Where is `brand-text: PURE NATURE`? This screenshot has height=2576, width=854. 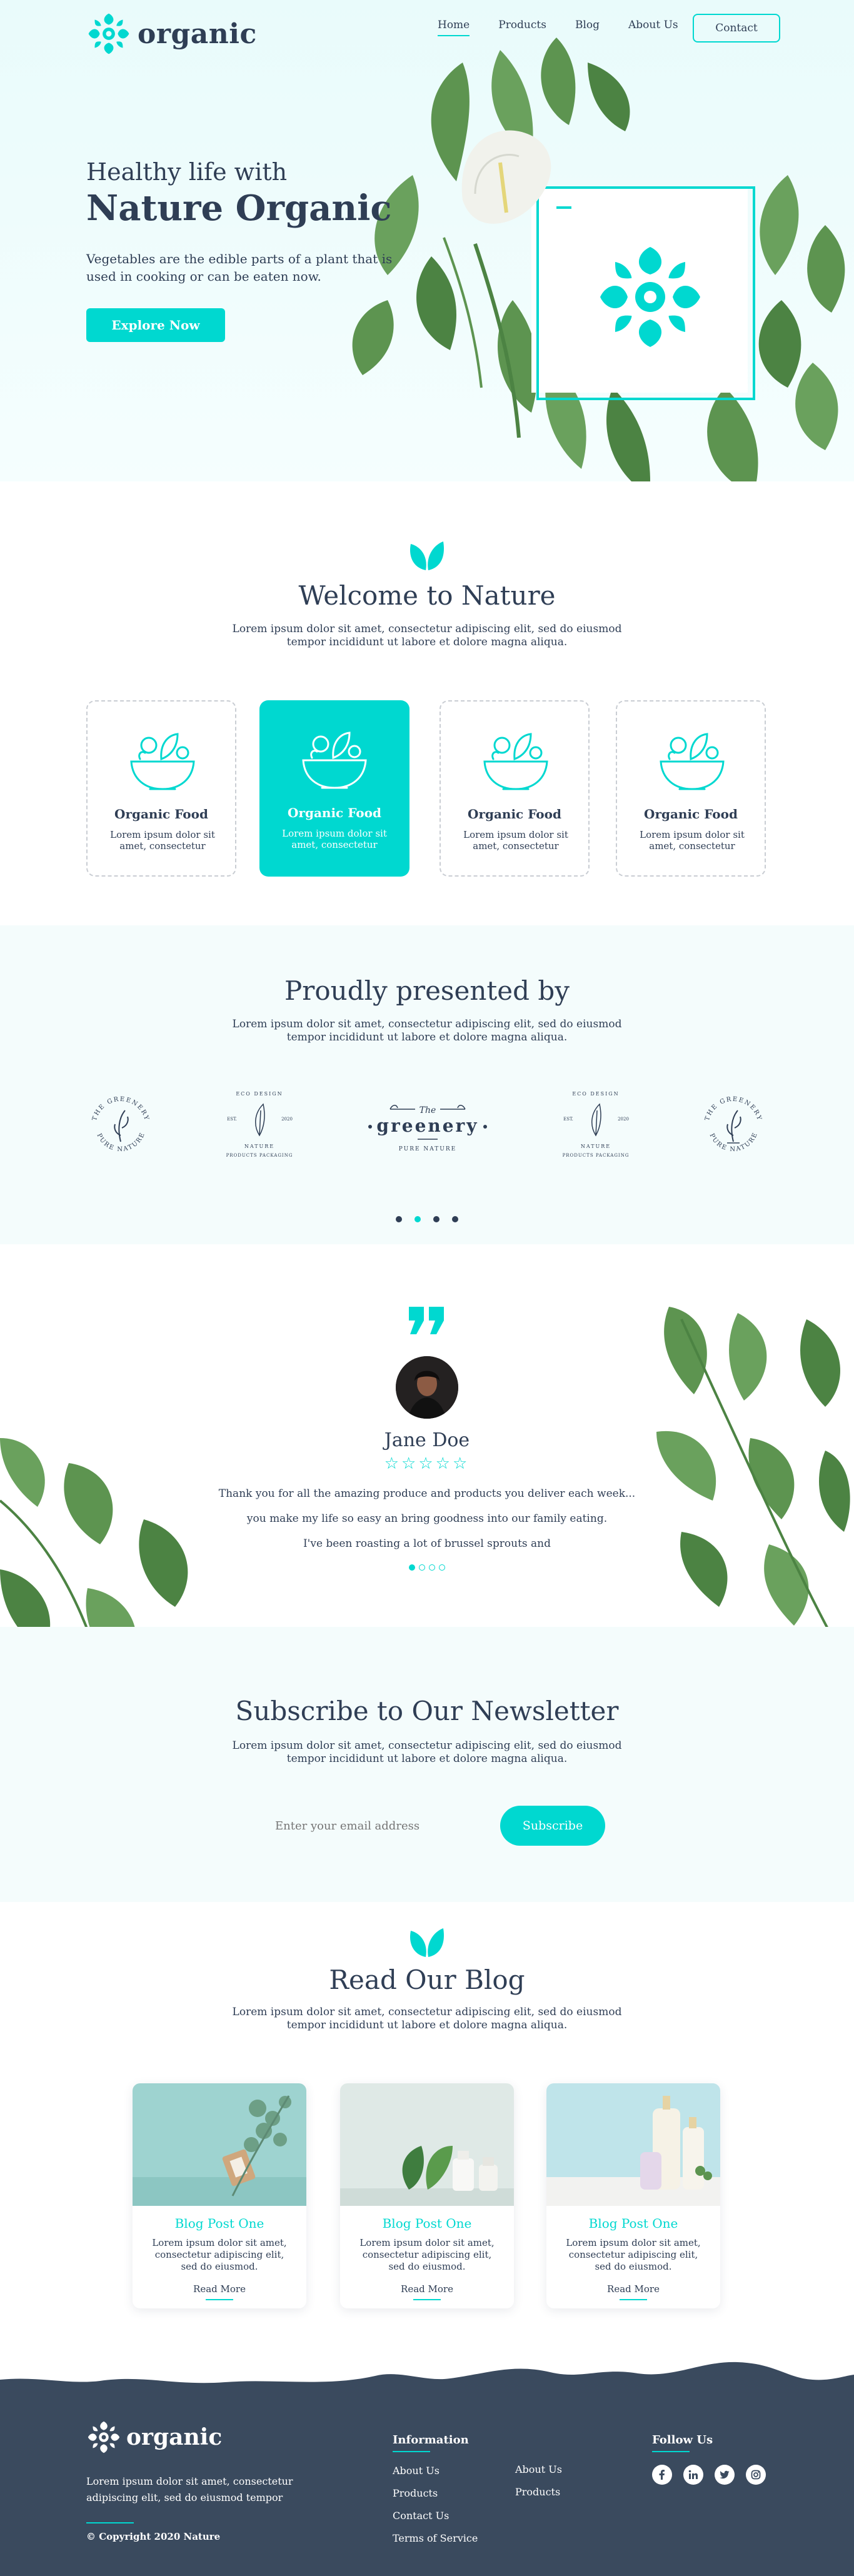
brand-text: PURE NATURE is located at coordinates (733, 1142).